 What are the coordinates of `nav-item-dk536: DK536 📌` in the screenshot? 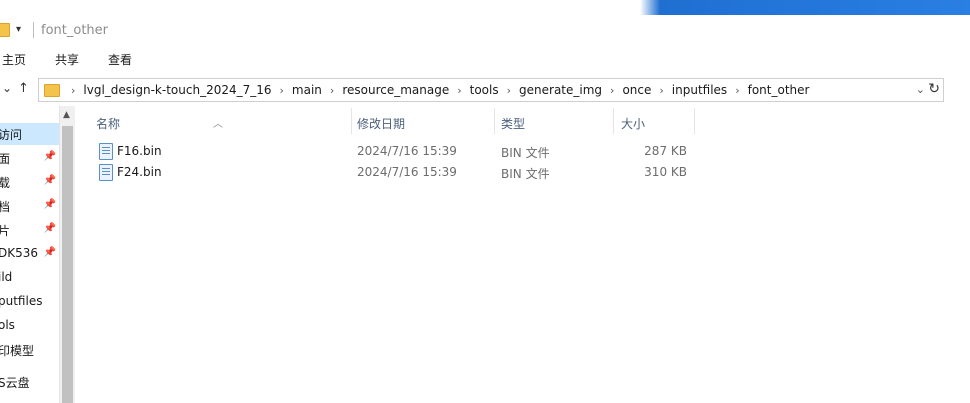 It's located at (29, 254).